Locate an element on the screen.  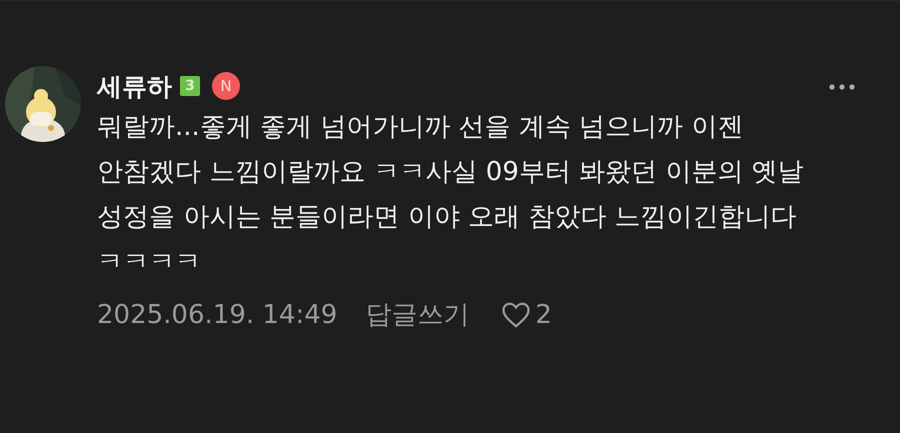
like-button: 2 is located at coordinates (526, 315).